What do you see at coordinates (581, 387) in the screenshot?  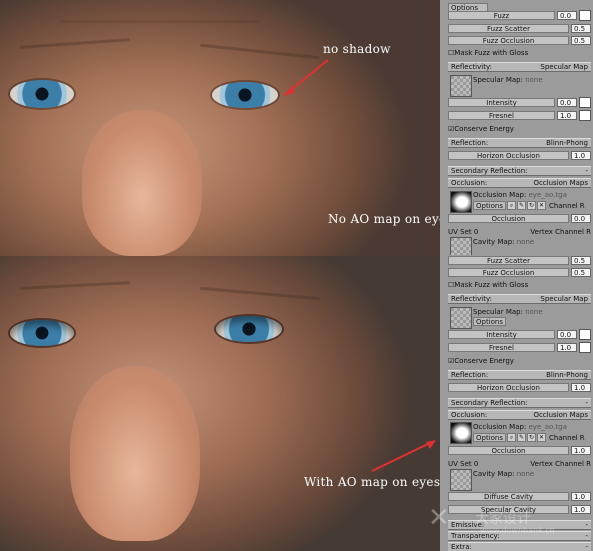 I see `horizon-occlusion-value-bottom: 1.0` at bounding box center [581, 387].